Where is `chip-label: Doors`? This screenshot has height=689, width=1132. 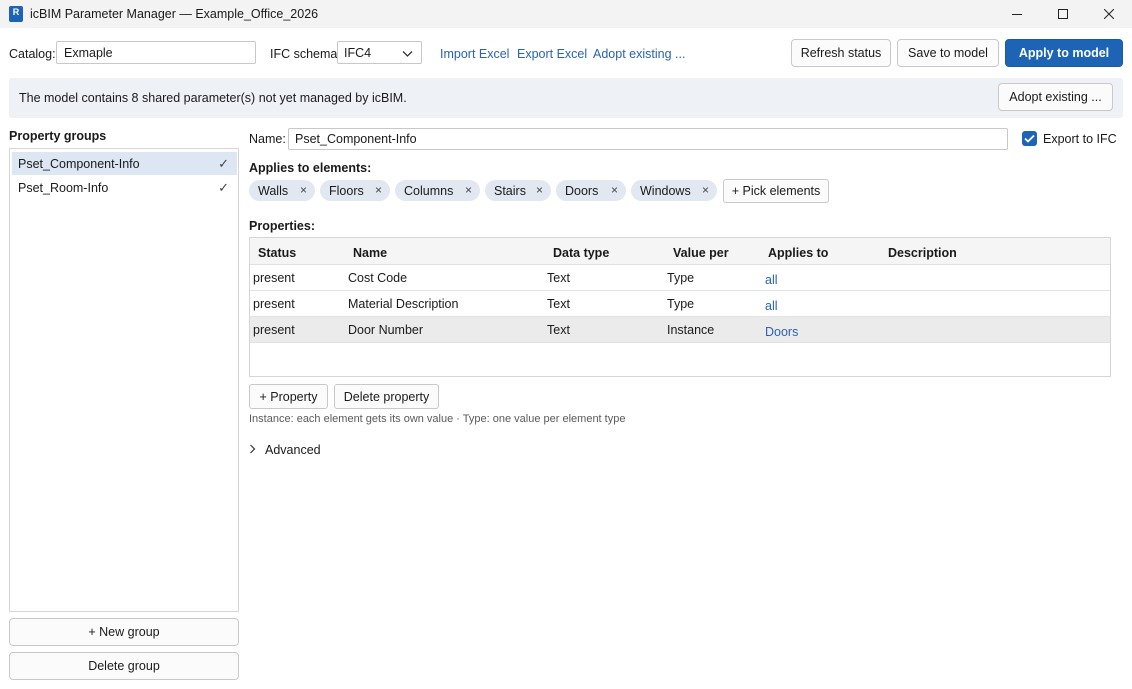
chip-label: Doors is located at coordinates (582, 190).